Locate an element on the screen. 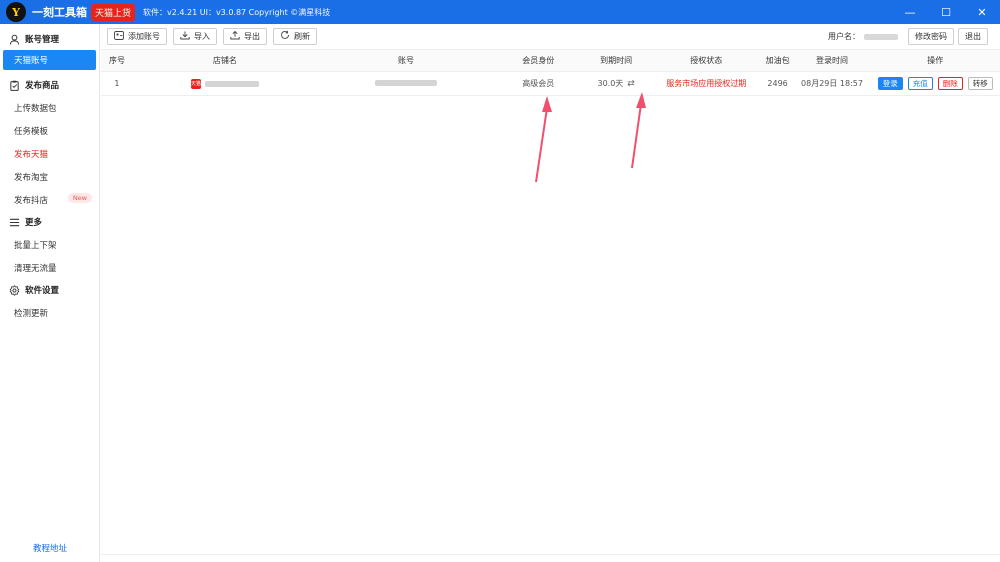  account-redacted is located at coordinates (405, 83).